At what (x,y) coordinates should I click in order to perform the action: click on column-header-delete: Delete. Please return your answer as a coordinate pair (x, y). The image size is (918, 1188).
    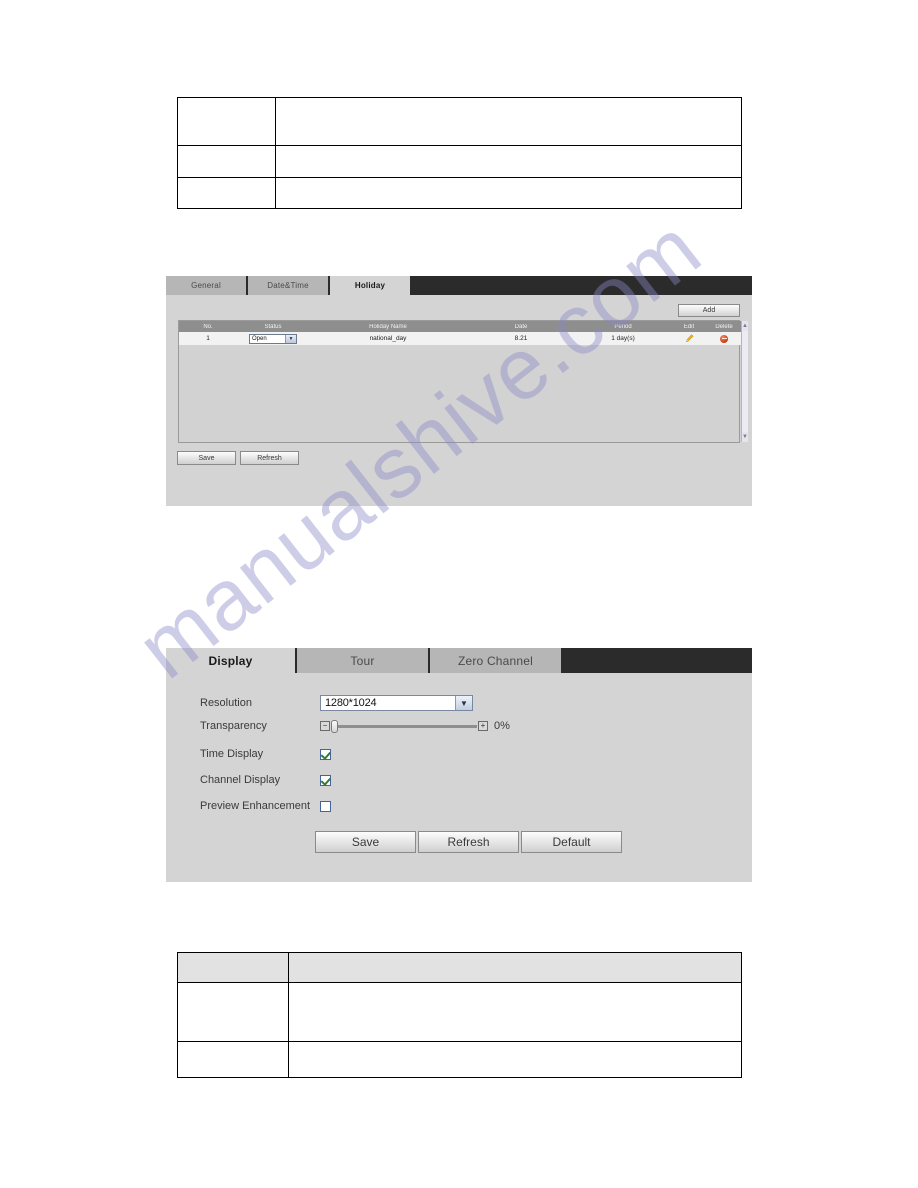
    Looking at the image, I should click on (724, 326).